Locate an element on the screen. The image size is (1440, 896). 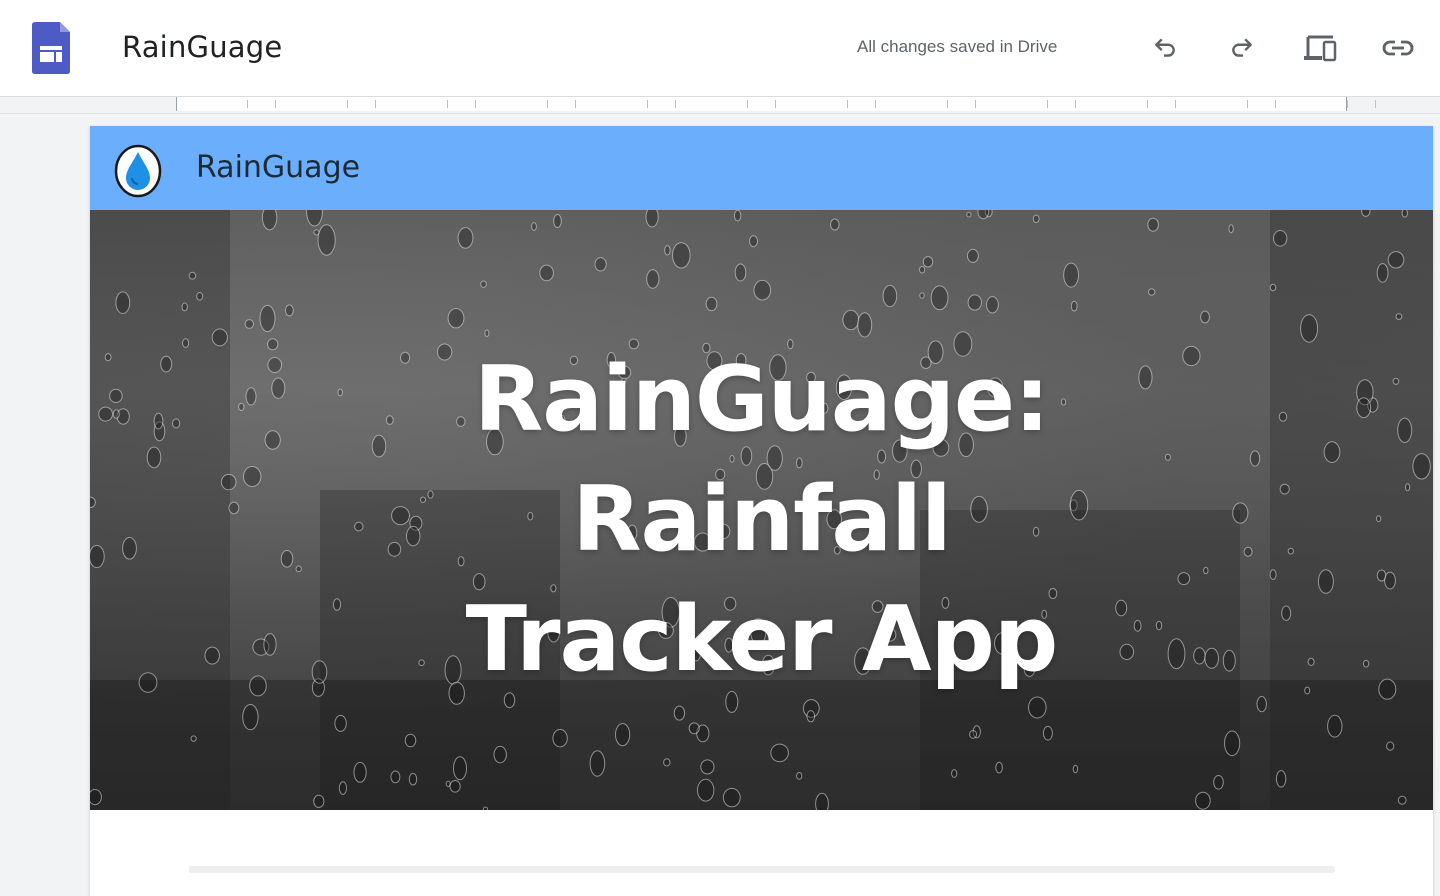
preview-button is located at coordinates (1320, 48).